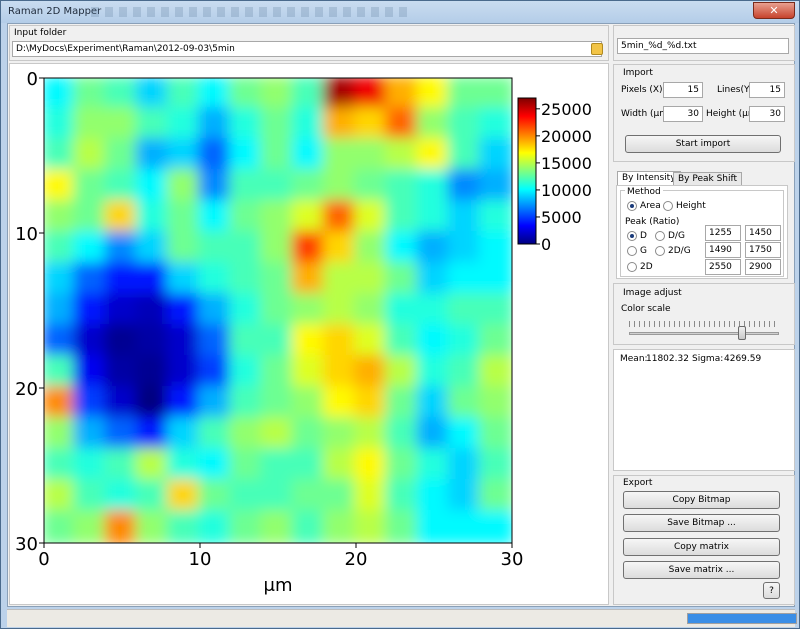  What do you see at coordinates (683, 90) in the screenshot?
I see `pixels-x-field: 15` at bounding box center [683, 90].